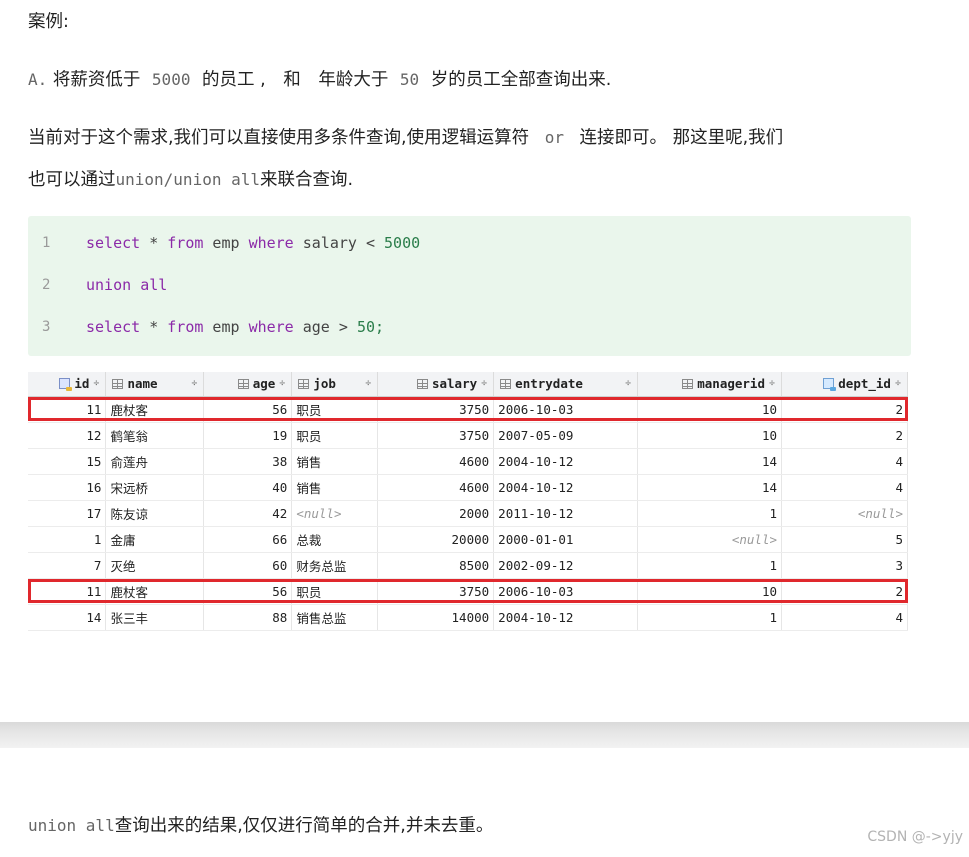 This screenshot has width=969, height=857. What do you see at coordinates (248, 461) in the screenshot?
I see `cell-age: 38` at bounding box center [248, 461].